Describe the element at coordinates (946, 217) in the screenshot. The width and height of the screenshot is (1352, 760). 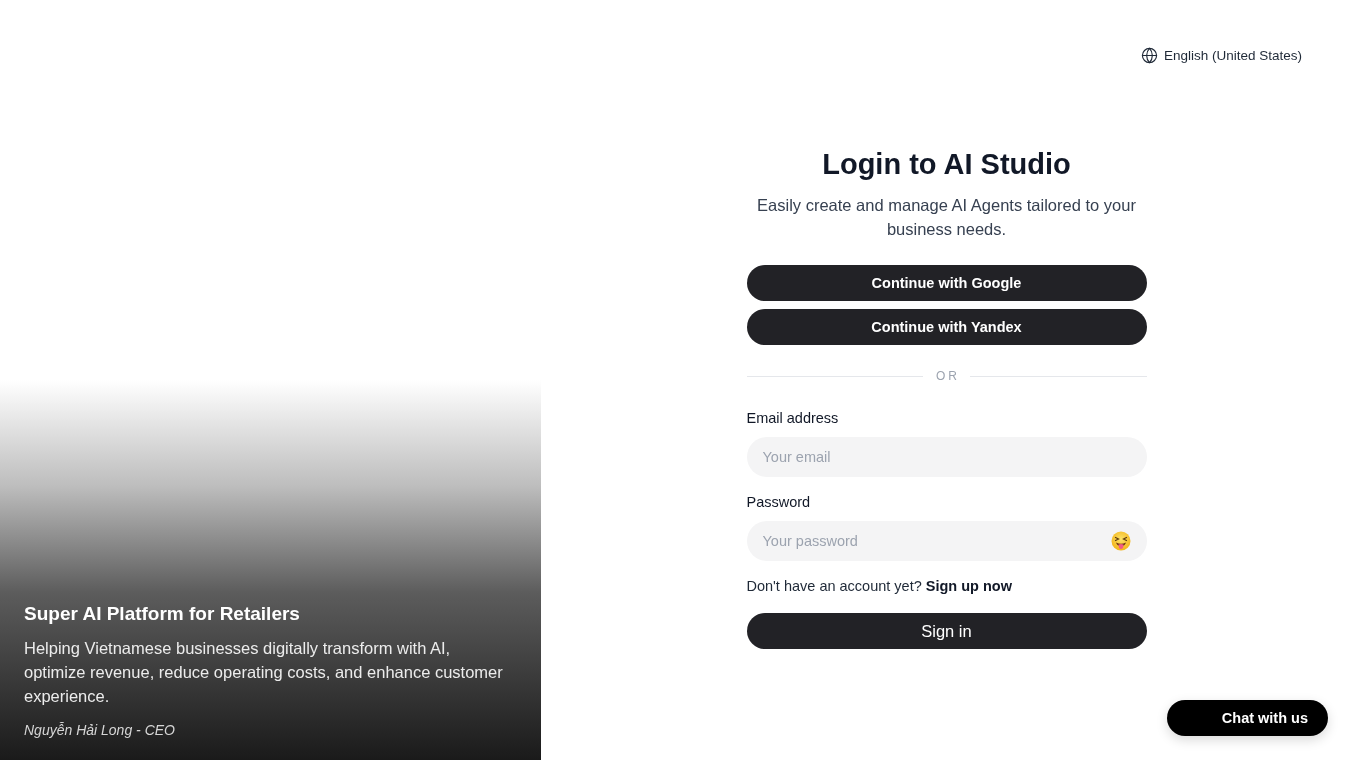
I see `login-subtitle: Easily create and manage AI Agents tailored to your business needs.` at that location.